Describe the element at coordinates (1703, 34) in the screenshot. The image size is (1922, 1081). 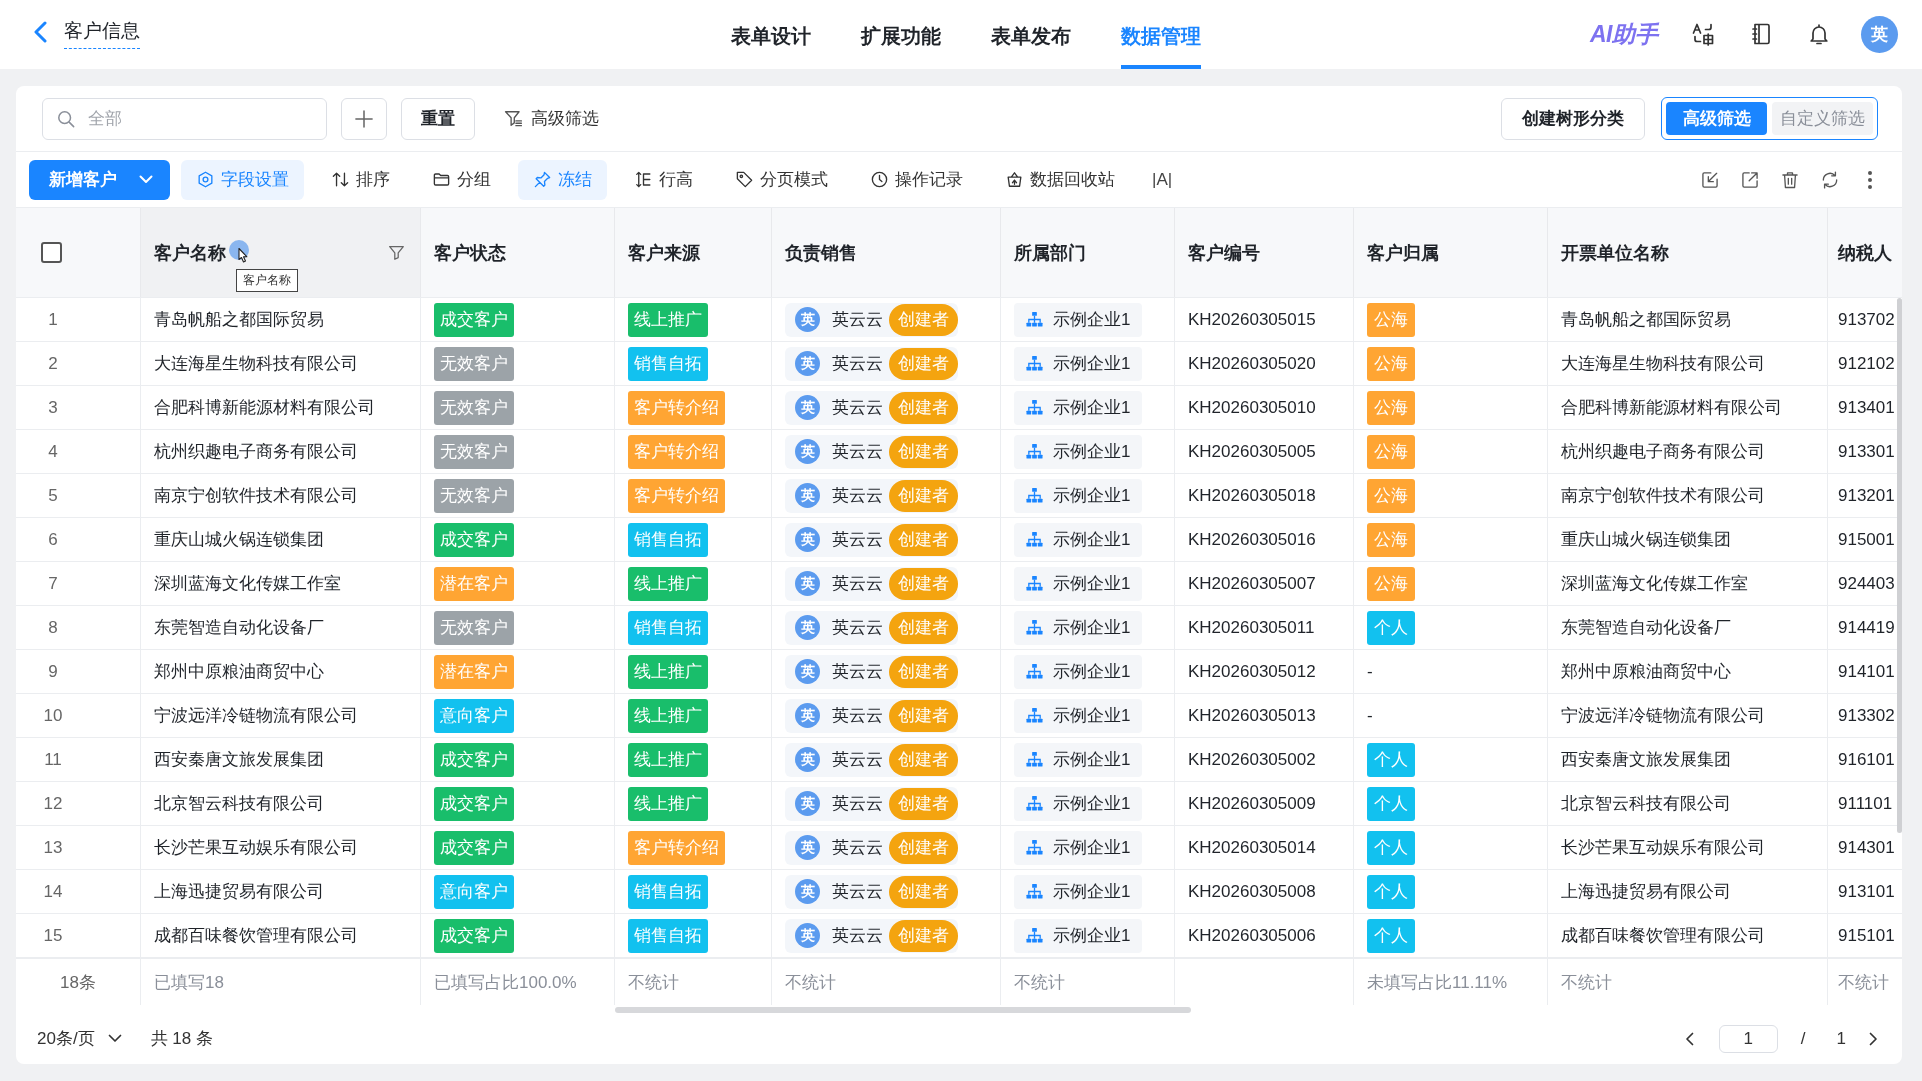
I see `translate-icon` at that location.